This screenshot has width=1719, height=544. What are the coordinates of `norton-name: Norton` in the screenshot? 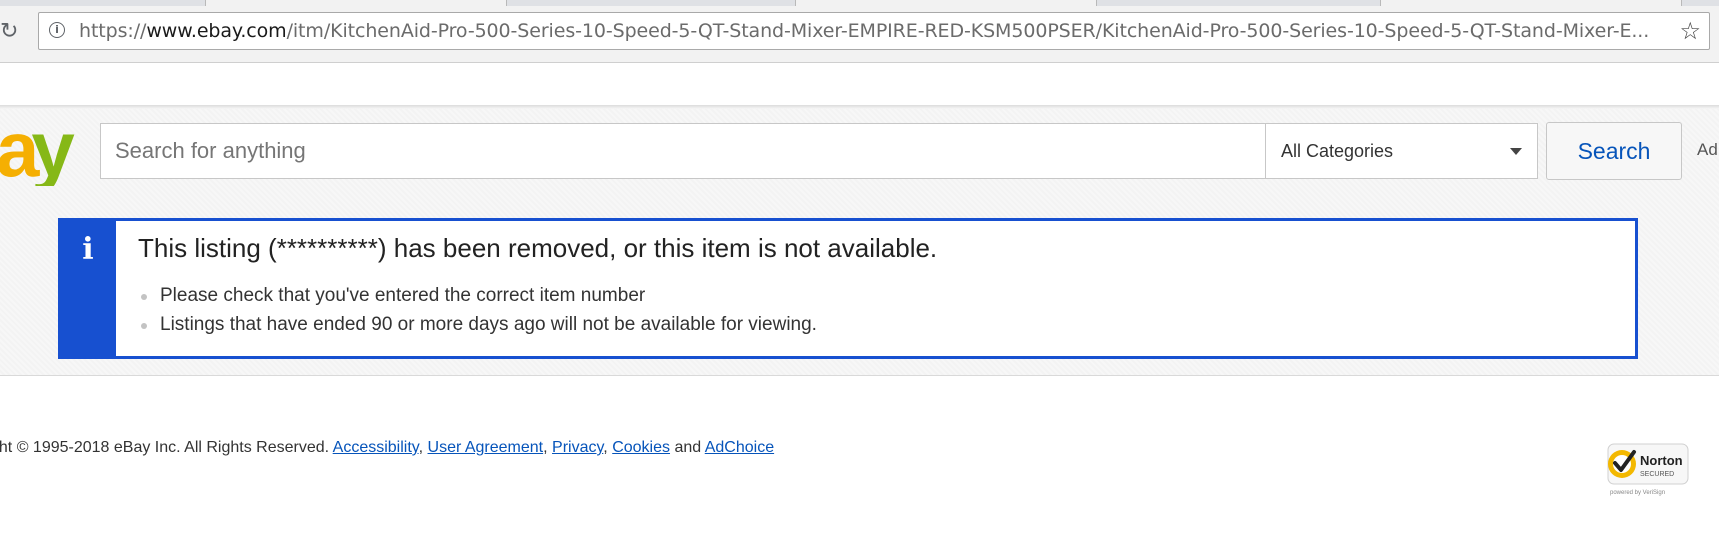 It's located at (1661, 460).